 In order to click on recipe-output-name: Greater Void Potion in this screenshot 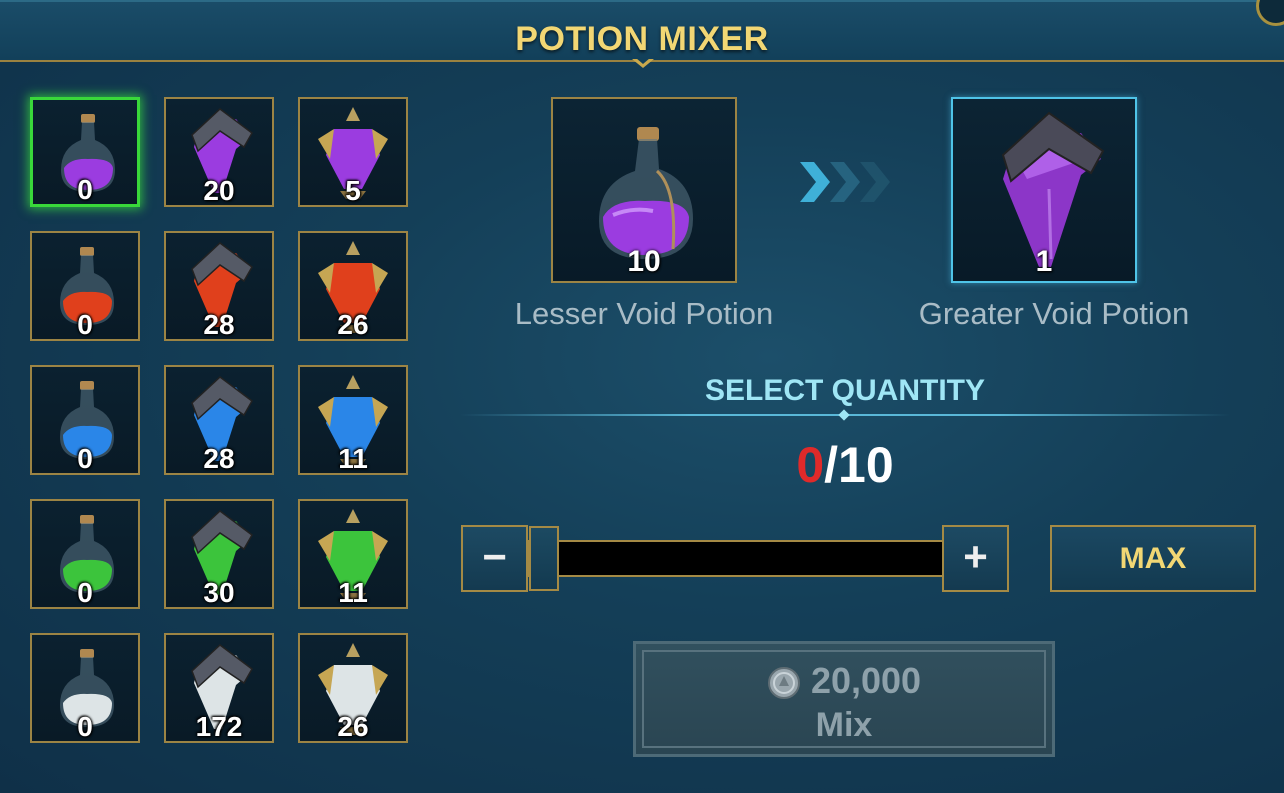, I will do `click(1054, 313)`.